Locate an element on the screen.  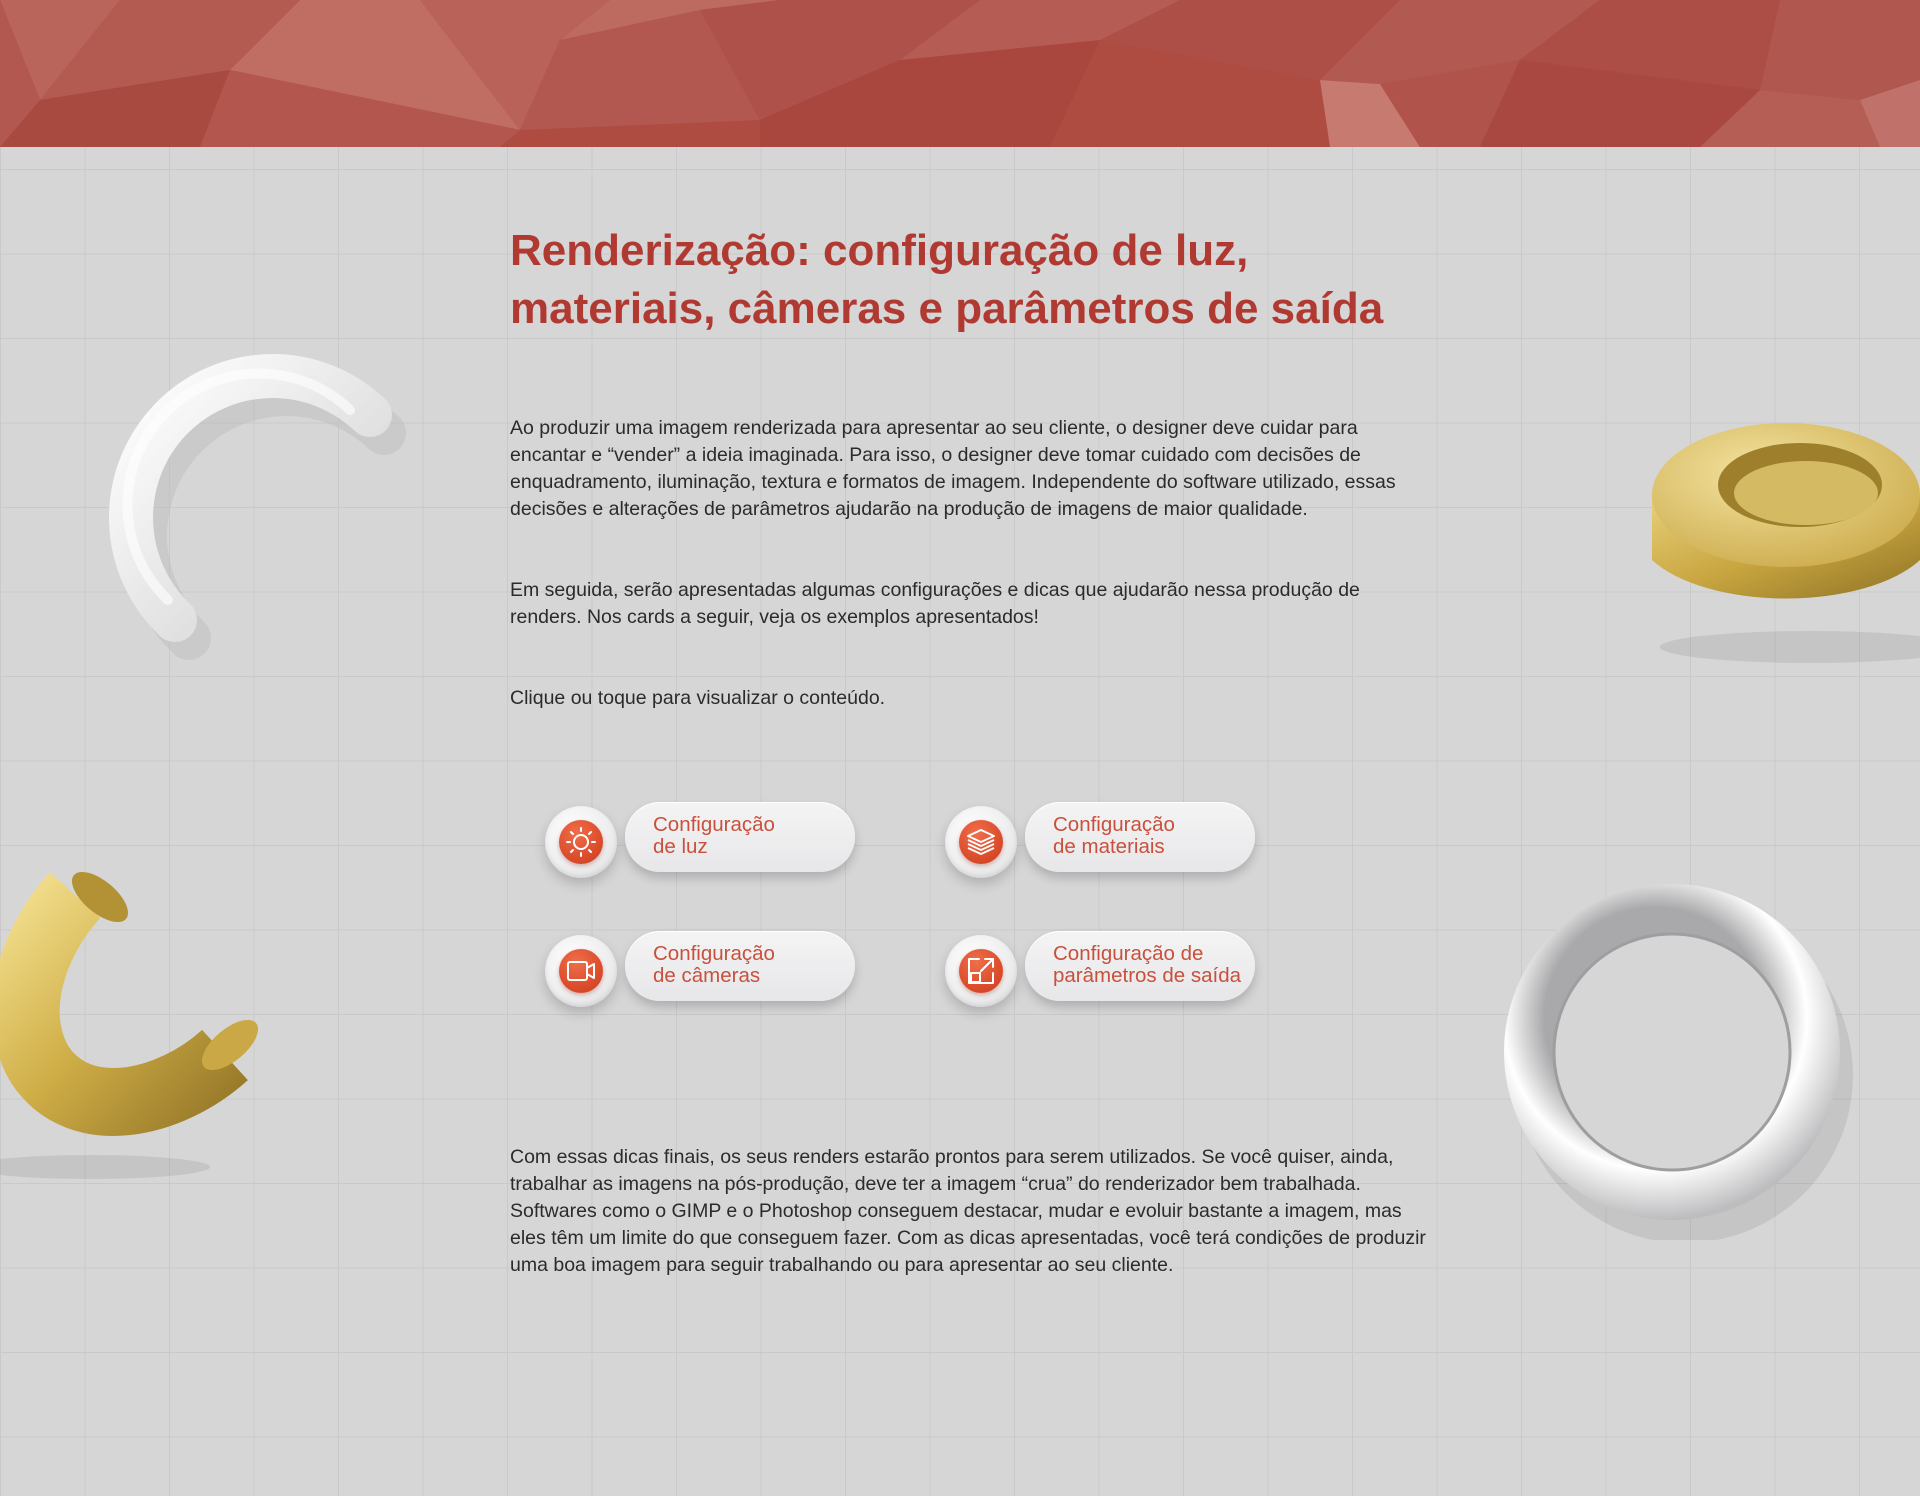
card-output-config: Configuração de parâmetros de saída is located at coordinates (1105, 971).